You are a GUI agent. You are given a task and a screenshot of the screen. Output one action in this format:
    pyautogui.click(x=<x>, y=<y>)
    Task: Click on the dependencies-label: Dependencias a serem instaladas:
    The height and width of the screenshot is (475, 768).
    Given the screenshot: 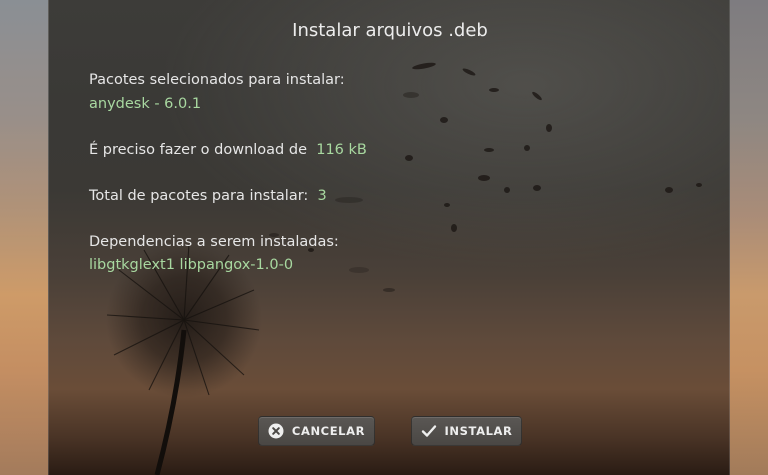 What is the action you would take?
    pyautogui.click(x=214, y=242)
    